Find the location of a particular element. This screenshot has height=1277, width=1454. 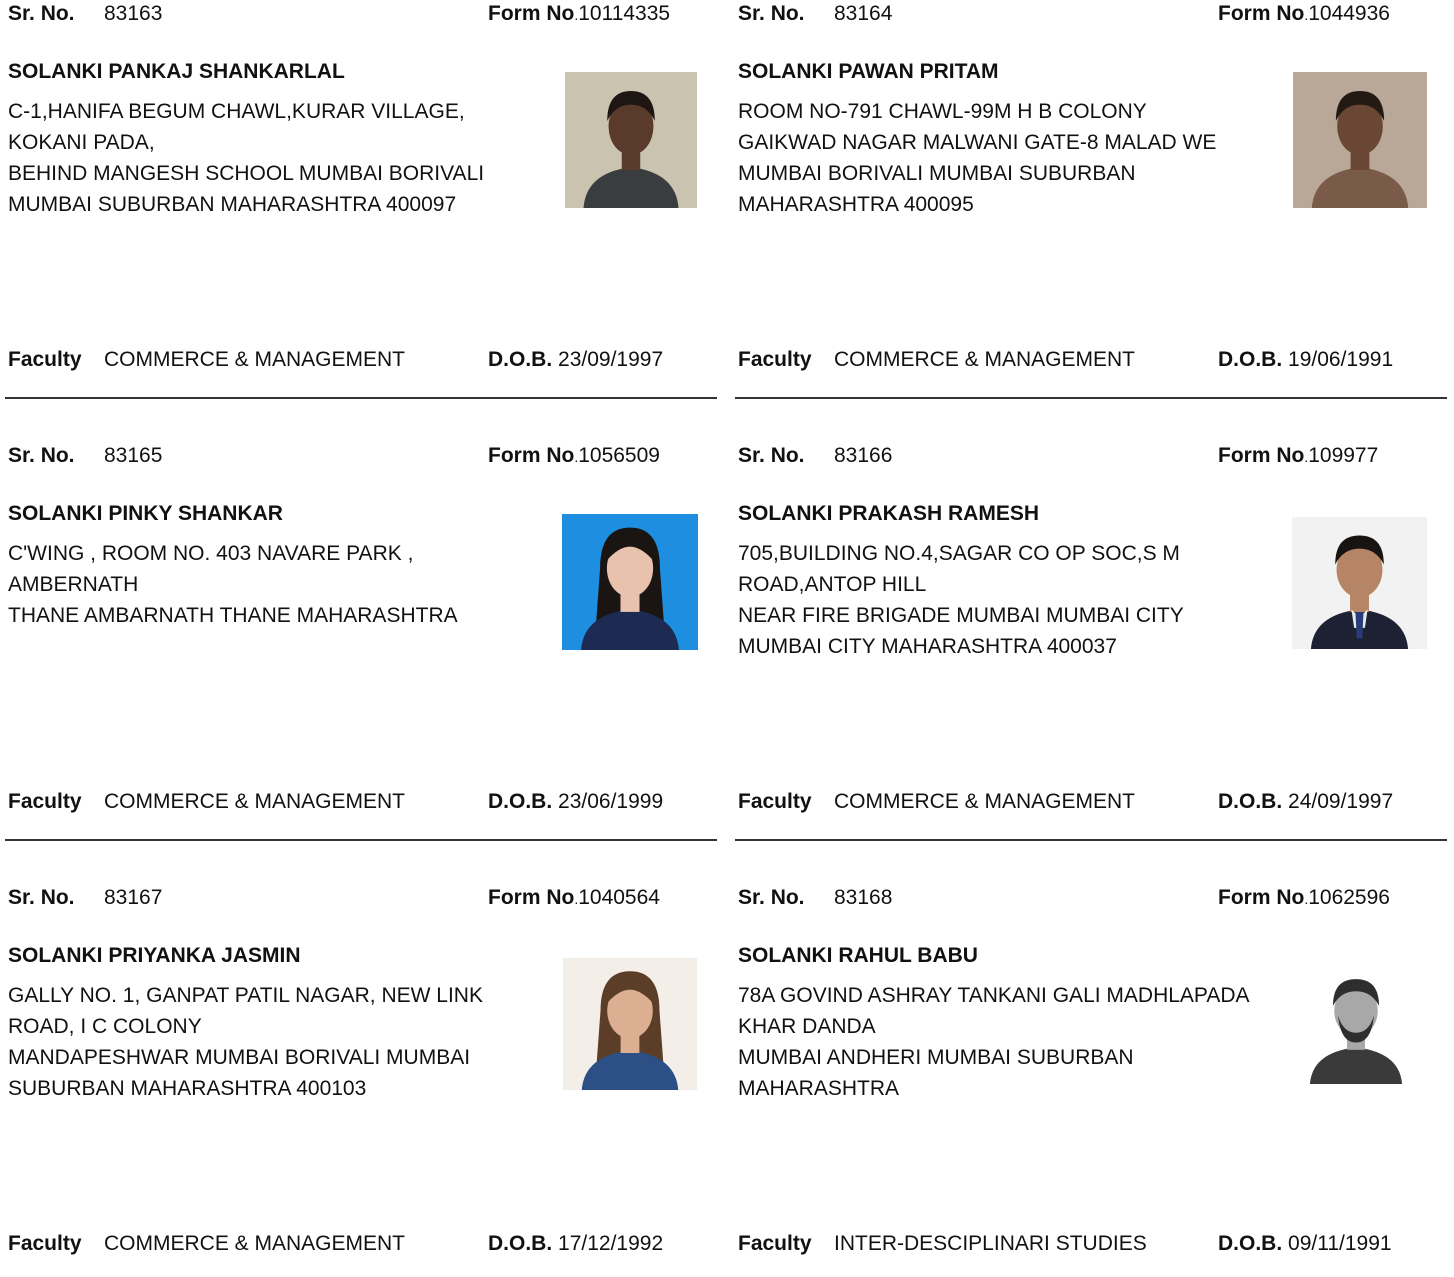

address-line: KHAR DANDA is located at coordinates (807, 1026).